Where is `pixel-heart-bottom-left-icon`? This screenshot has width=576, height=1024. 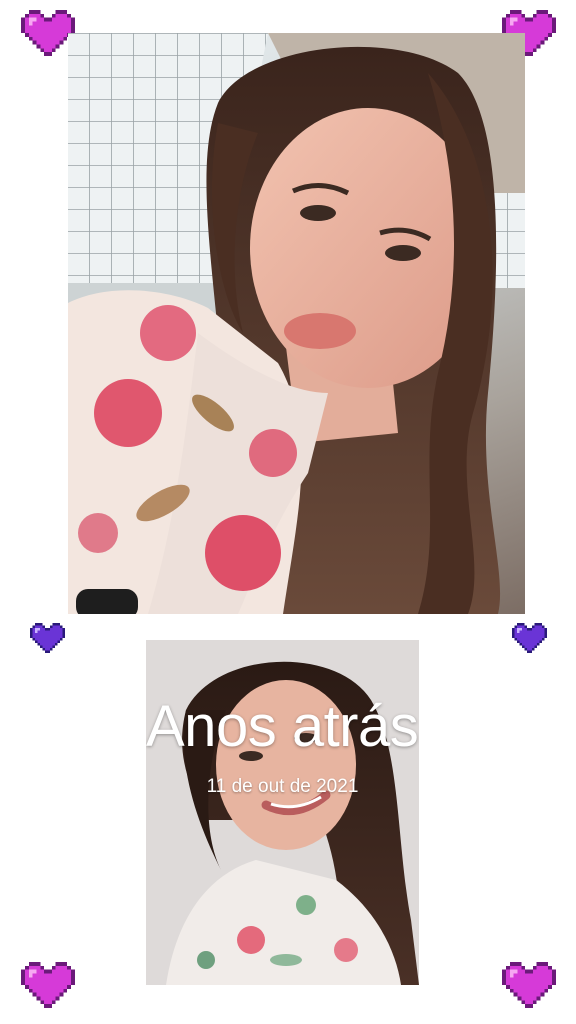
pixel-heart-bottom-left-icon is located at coordinates (48, 985).